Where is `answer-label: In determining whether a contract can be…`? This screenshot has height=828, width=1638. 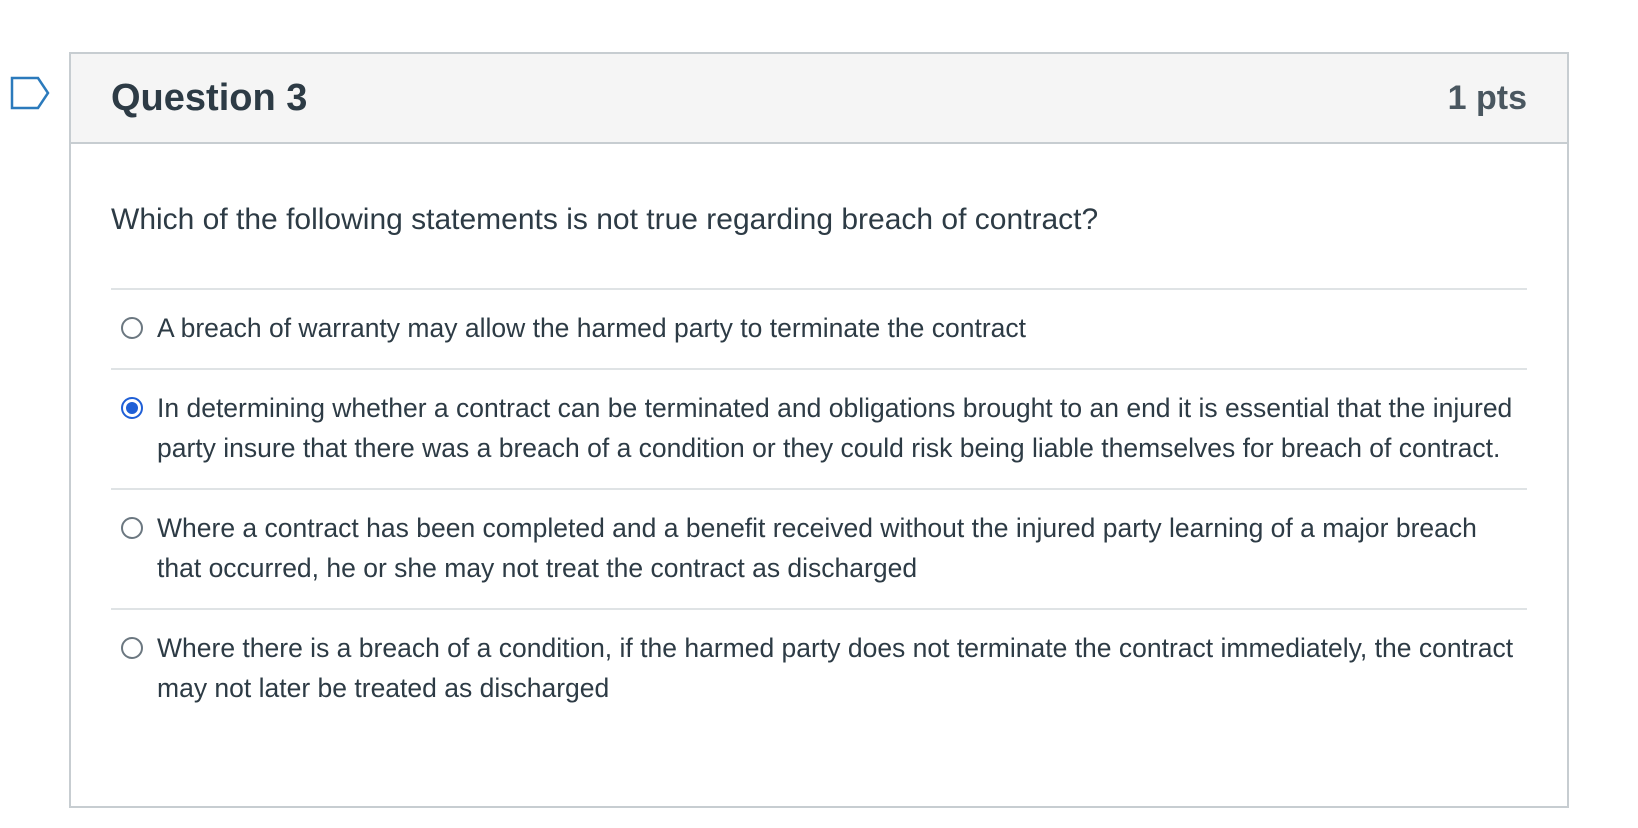 answer-label: In determining whether a contract can be… is located at coordinates (842, 428).